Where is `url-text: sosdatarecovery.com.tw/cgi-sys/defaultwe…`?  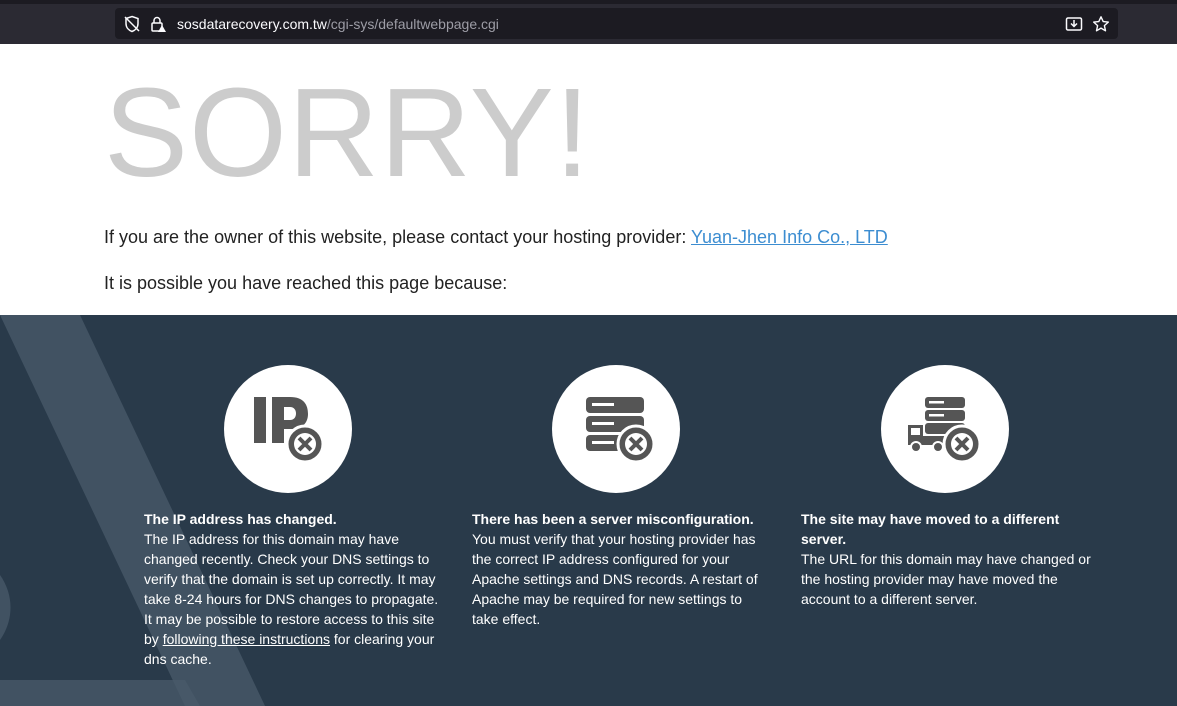 url-text: sosdatarecovery.com.tw/cgi-sys/defaultwe… is located at coordinates (338, 24).